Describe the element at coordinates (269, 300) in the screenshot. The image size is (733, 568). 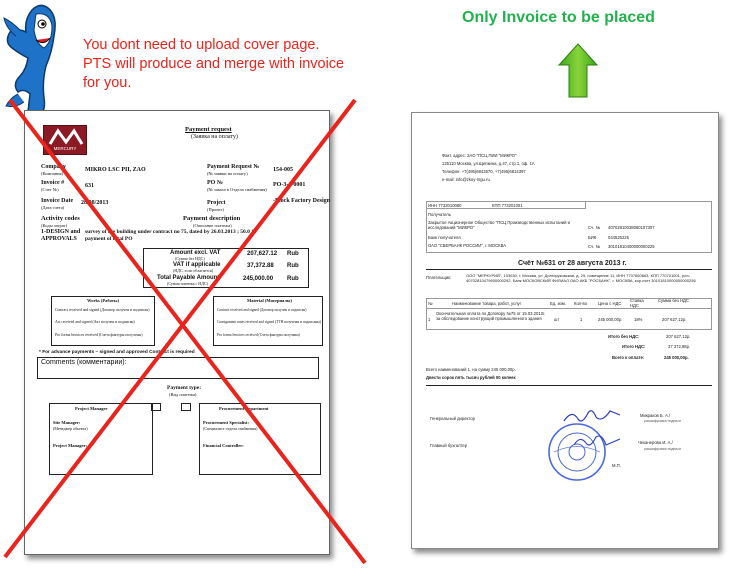
I see `material-title: Material (Материалы)` at that location.